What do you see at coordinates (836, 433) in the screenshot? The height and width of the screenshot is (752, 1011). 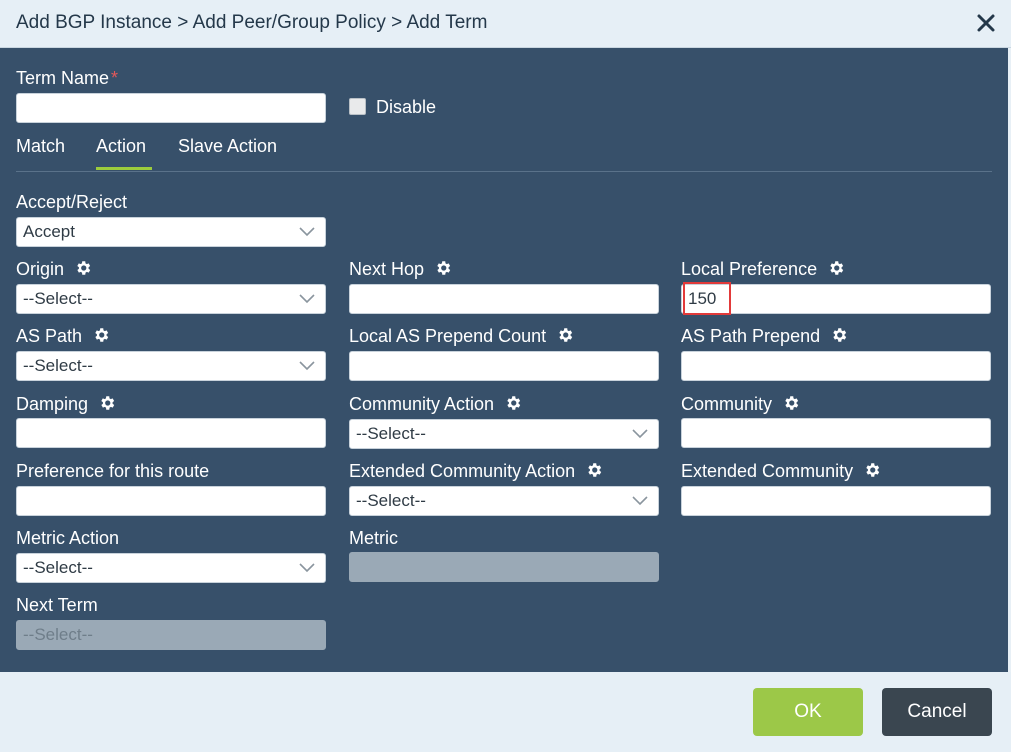 I see `community-input` at bounding box center [836, 433].